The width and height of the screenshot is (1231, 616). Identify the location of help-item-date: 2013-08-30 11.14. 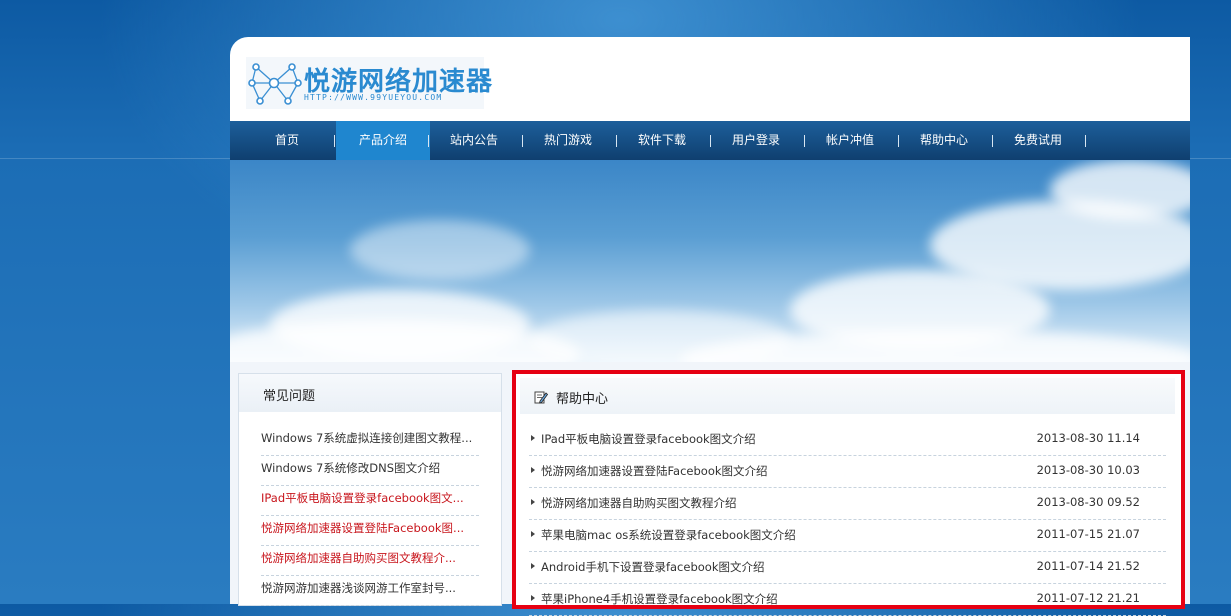
(1088, 438).